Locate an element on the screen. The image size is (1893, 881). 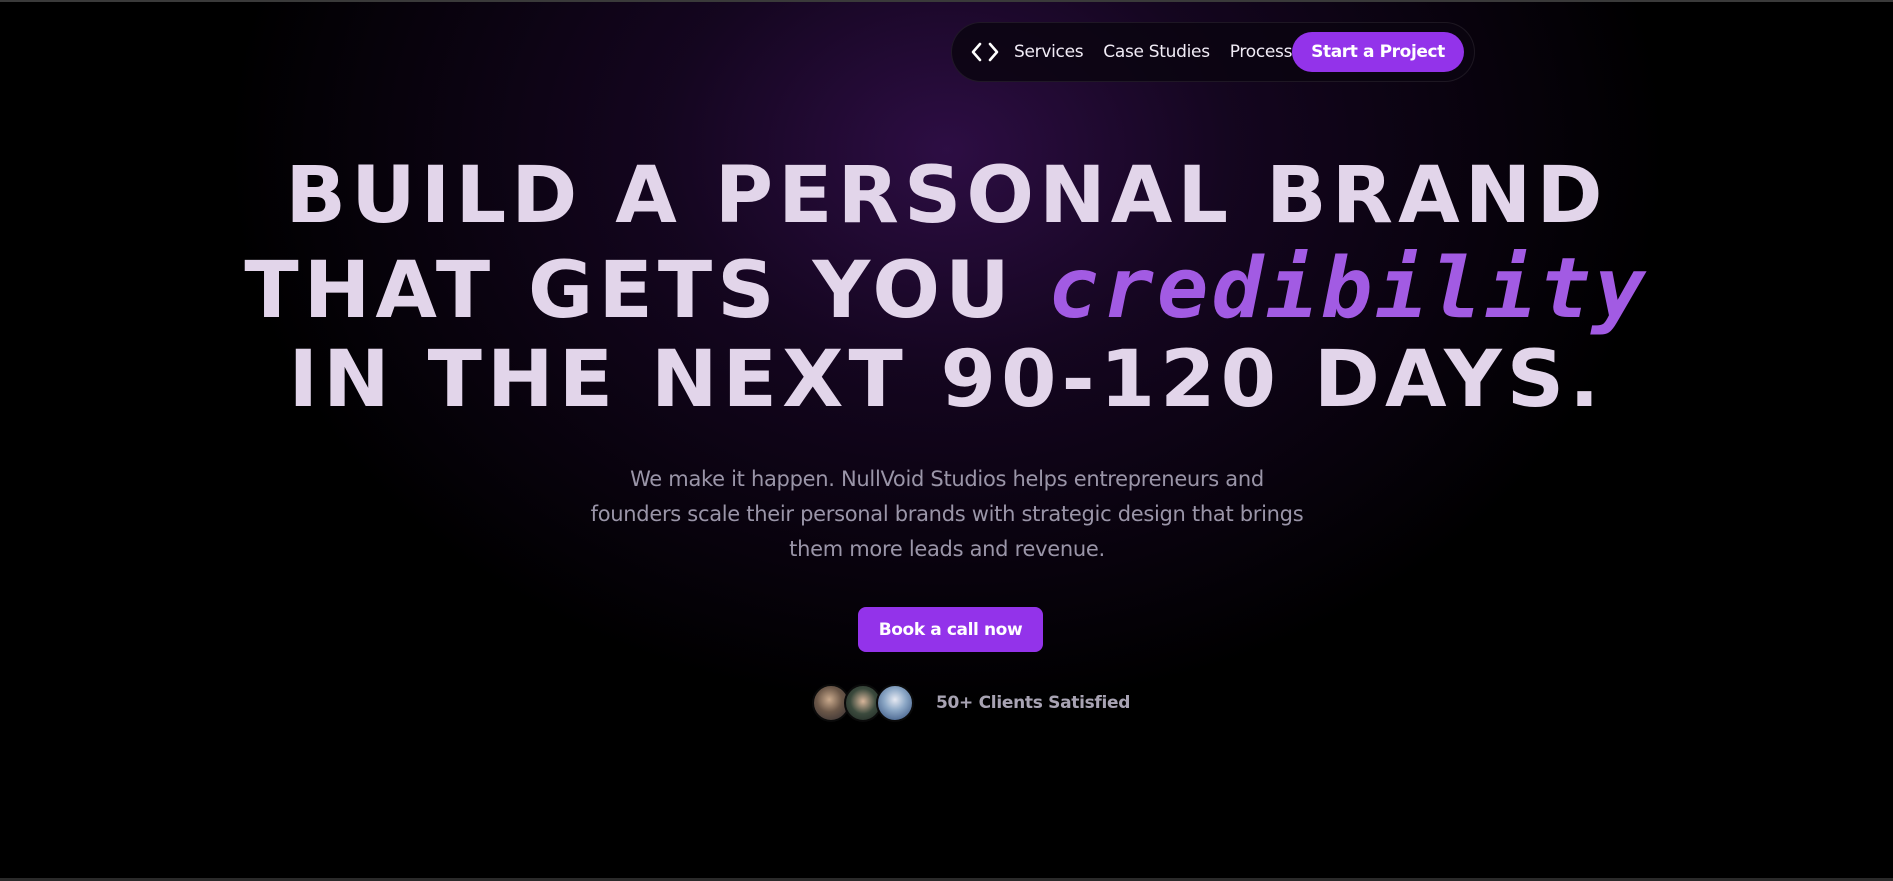
client-avatar is located at coordinates (895, 703).